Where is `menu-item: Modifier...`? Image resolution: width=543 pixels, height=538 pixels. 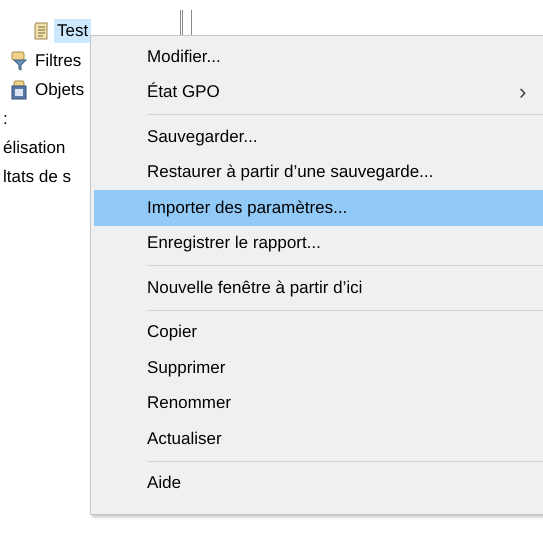
menu-item: Modifier... is located at coordinates (318, 56).